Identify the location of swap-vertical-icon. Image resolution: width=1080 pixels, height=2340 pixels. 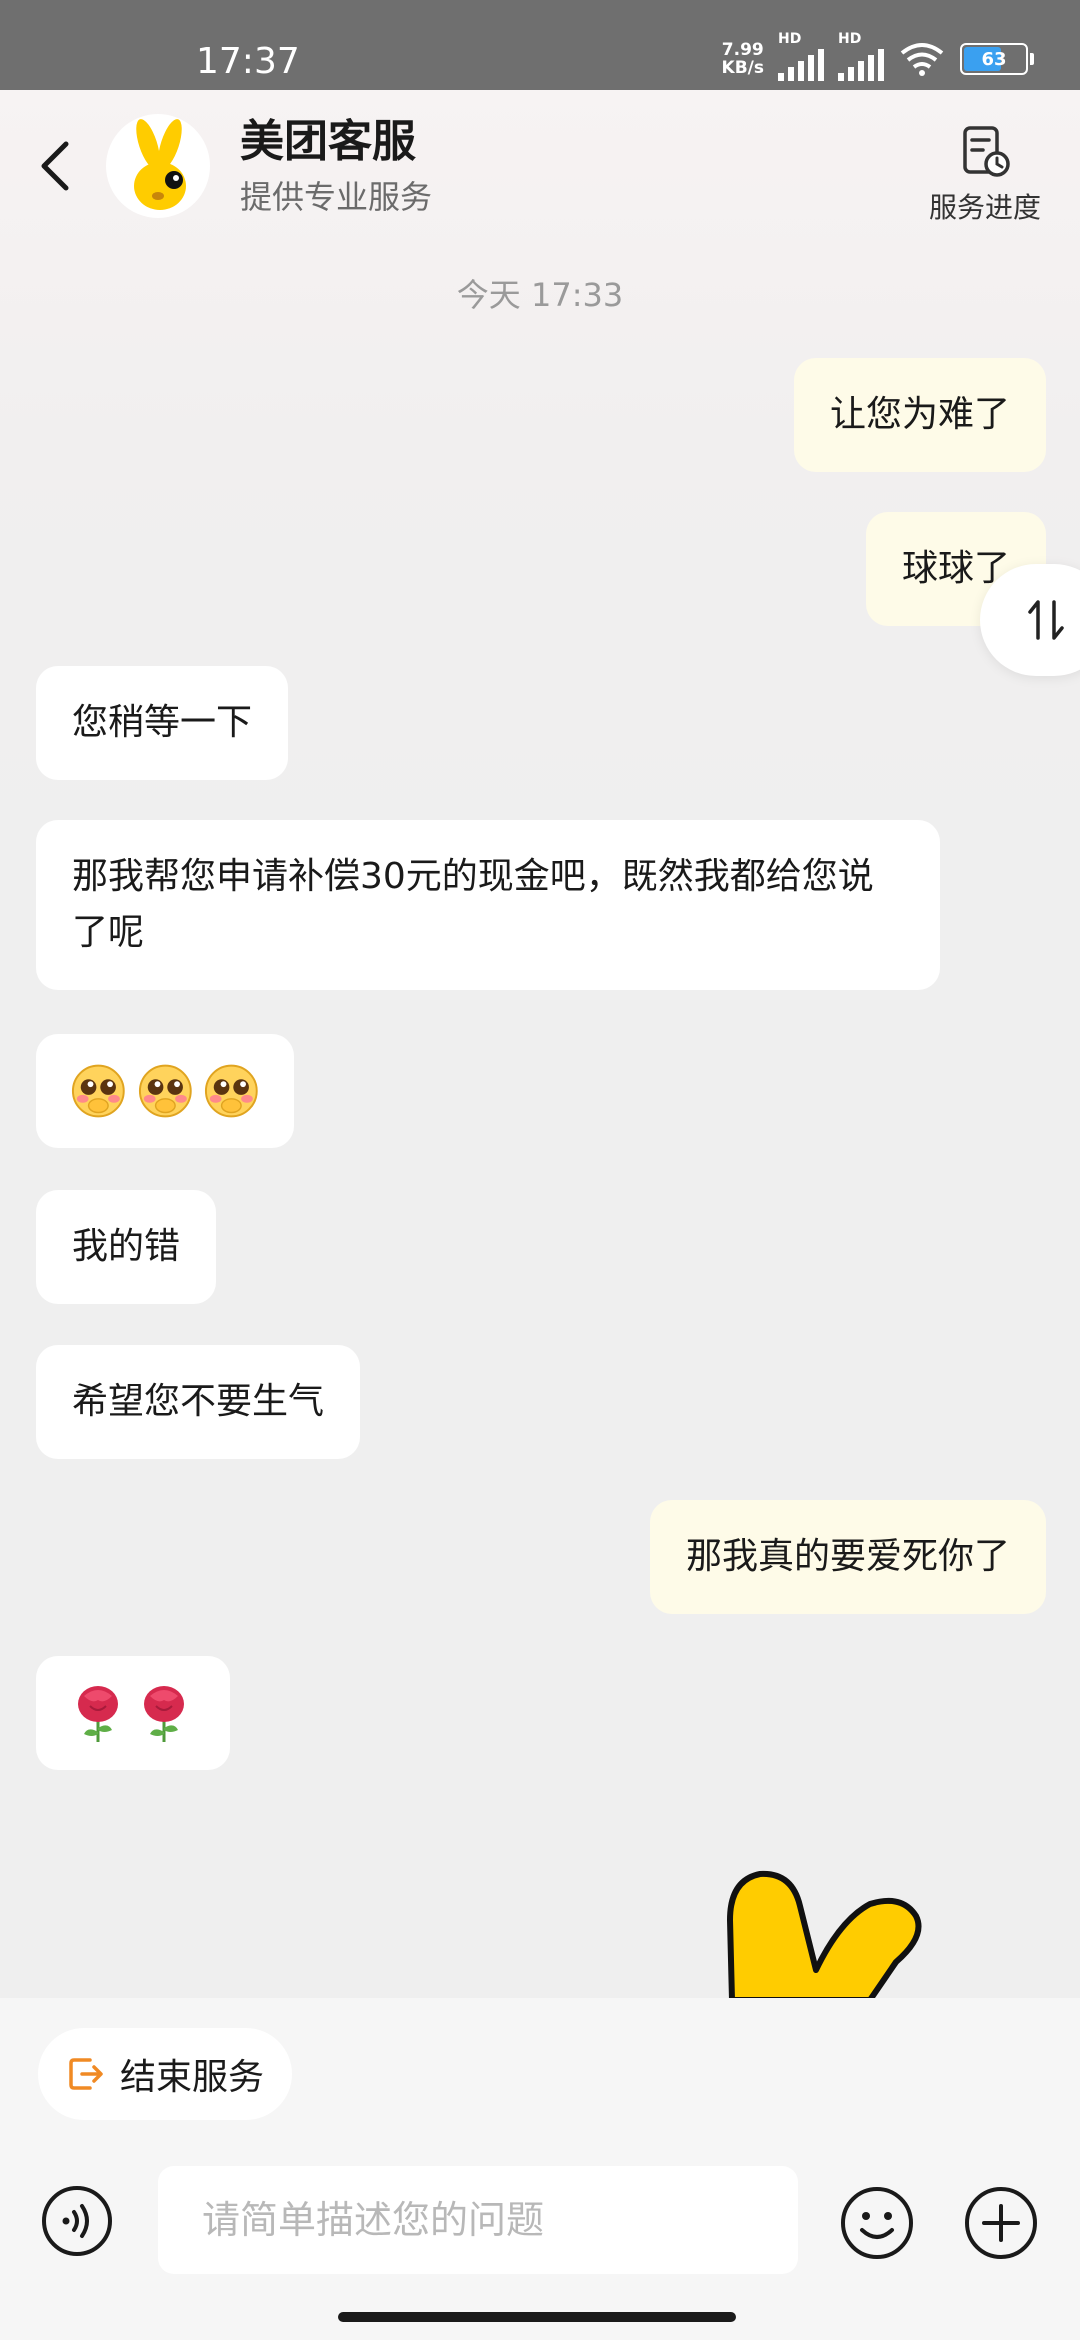
(1046, 620).